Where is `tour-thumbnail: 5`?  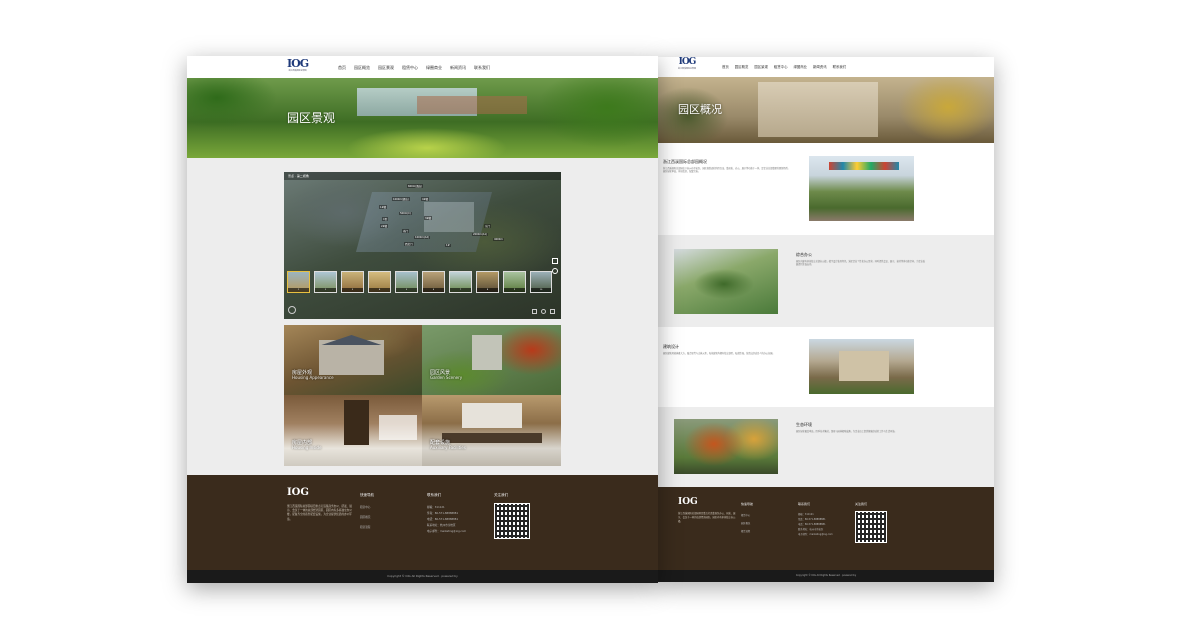 tour-thumbnail: 5 is located at coordinates (406, 282).